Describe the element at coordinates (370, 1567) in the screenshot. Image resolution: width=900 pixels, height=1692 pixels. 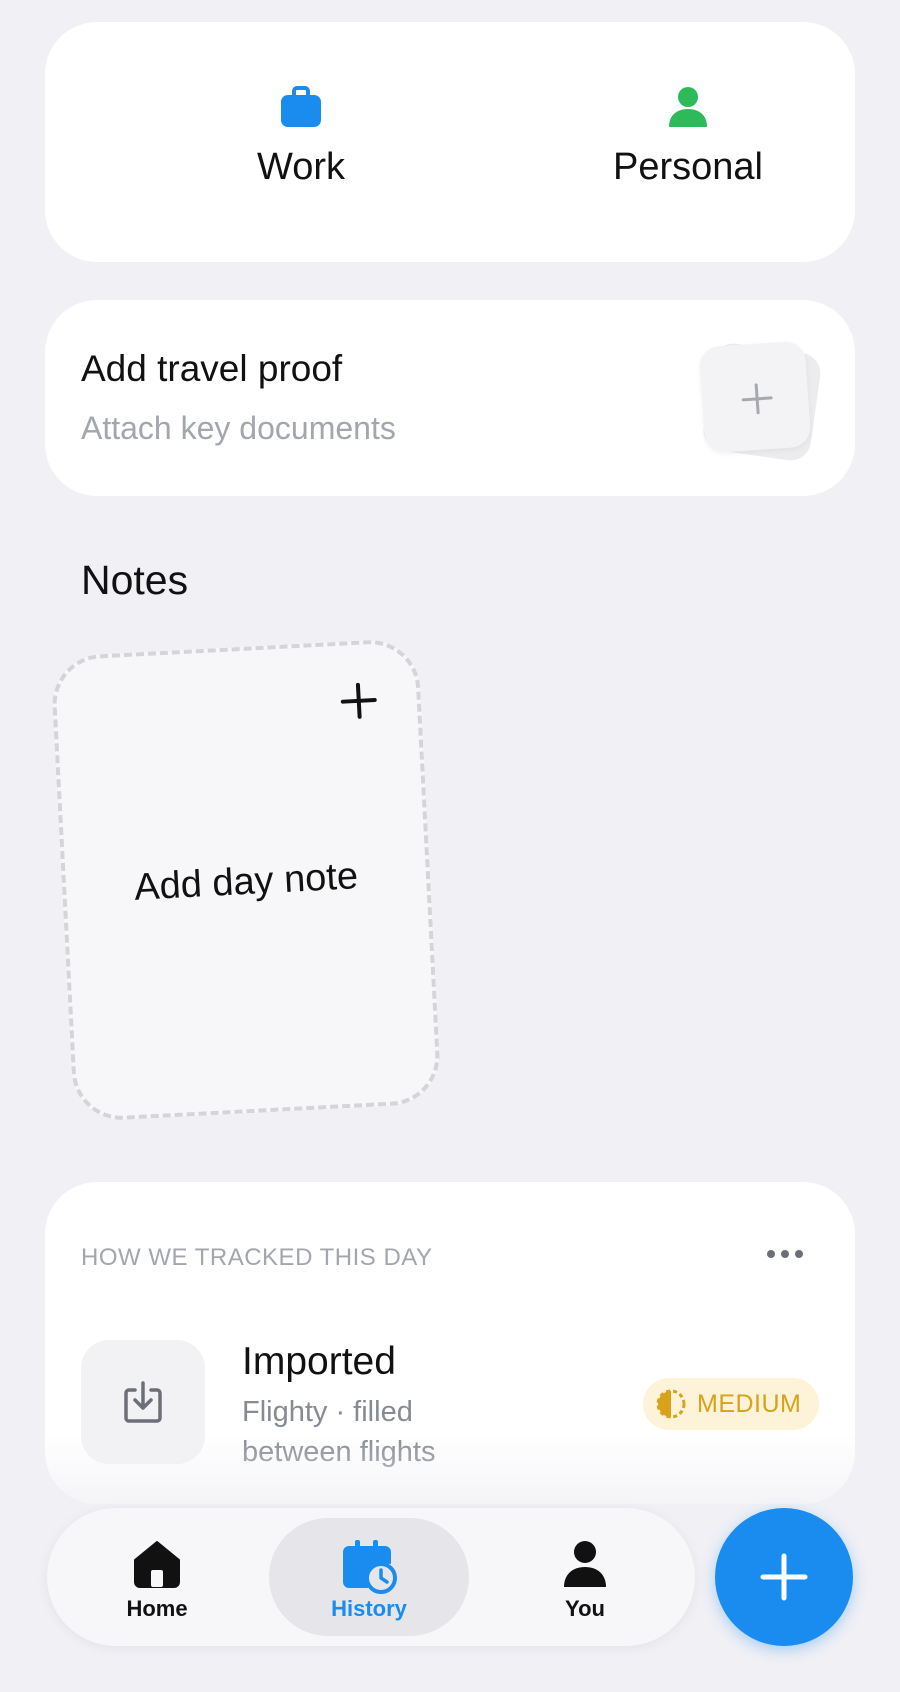
I see `calendar-clock-icon` at that location.